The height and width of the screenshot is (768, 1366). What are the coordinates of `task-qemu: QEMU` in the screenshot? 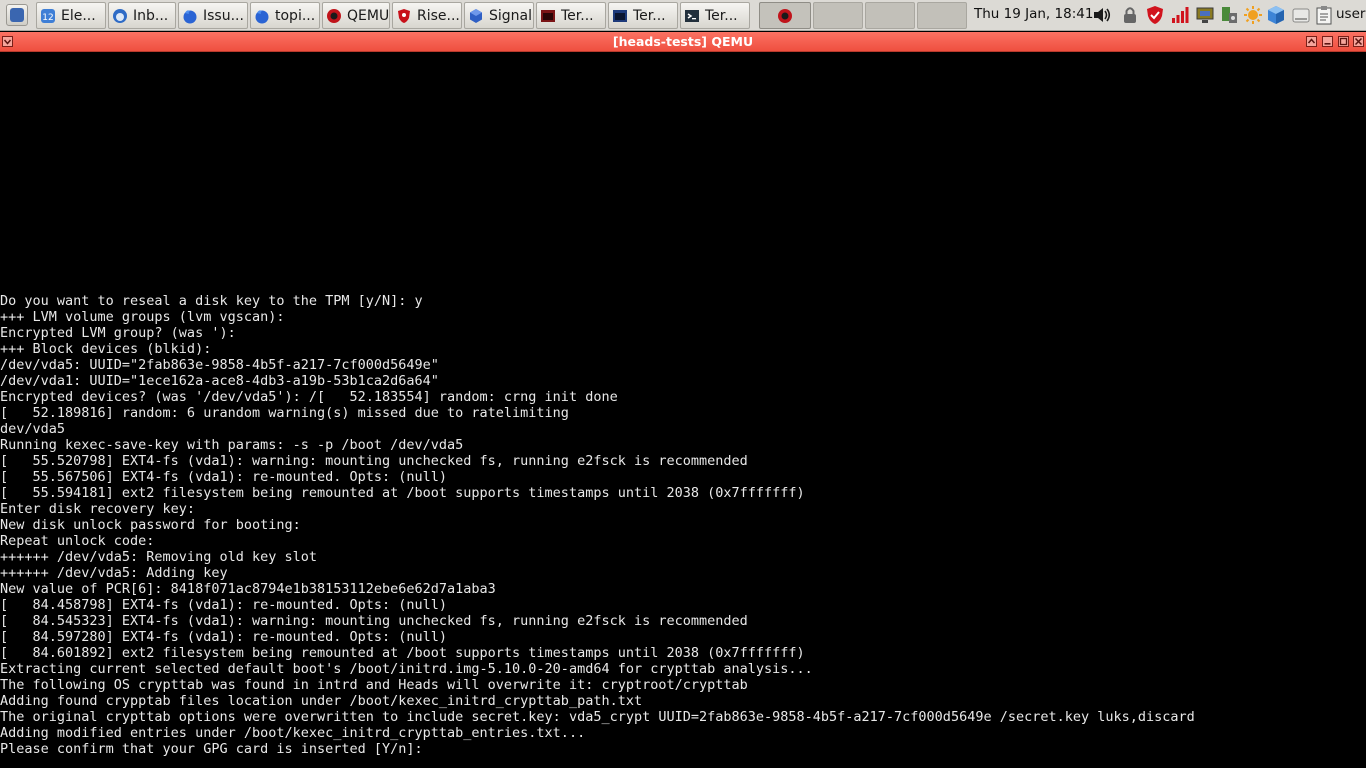 It's located at (356, 15).